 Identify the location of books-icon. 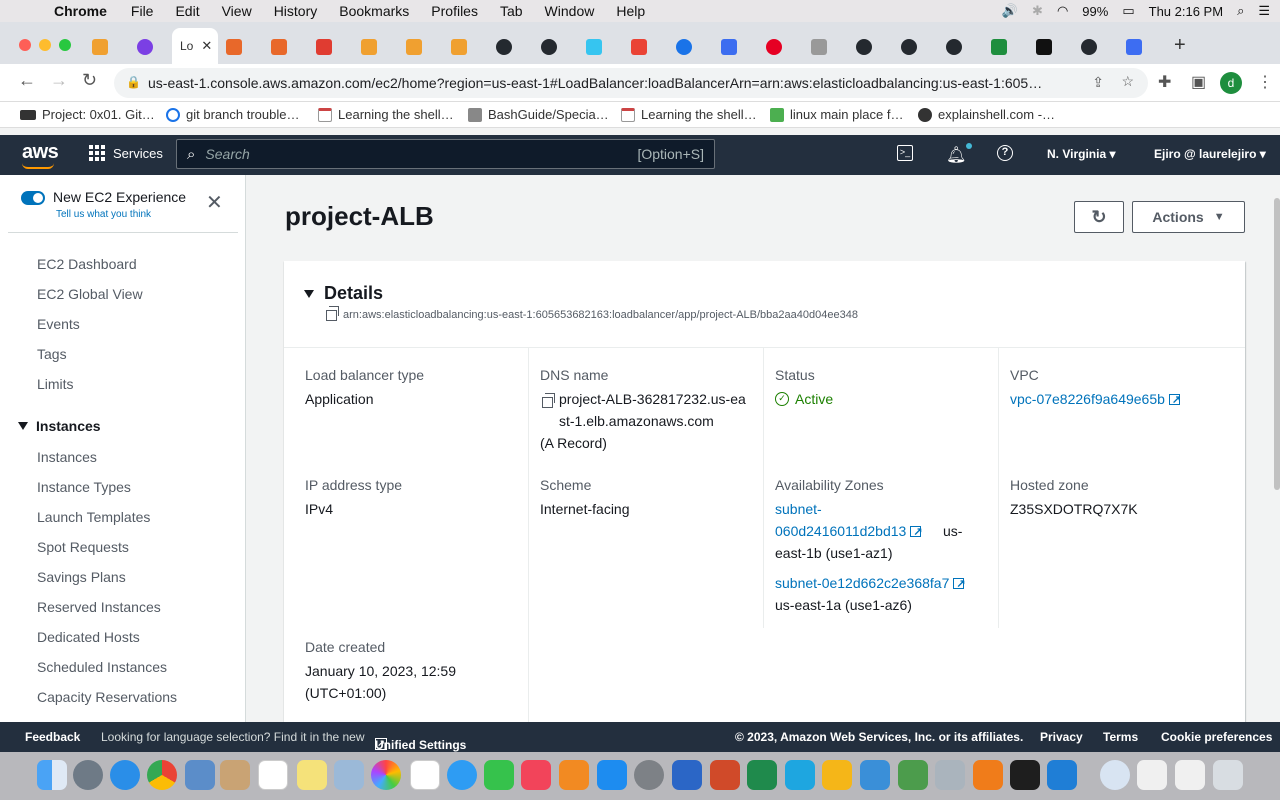
(574, 775).